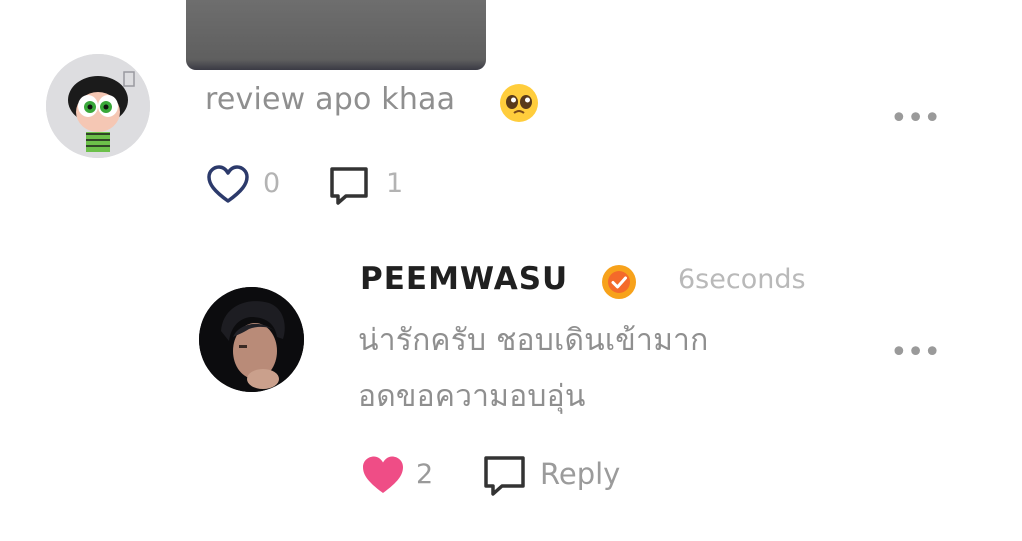  I want to click on commenter-avatar, so click(98, 106).